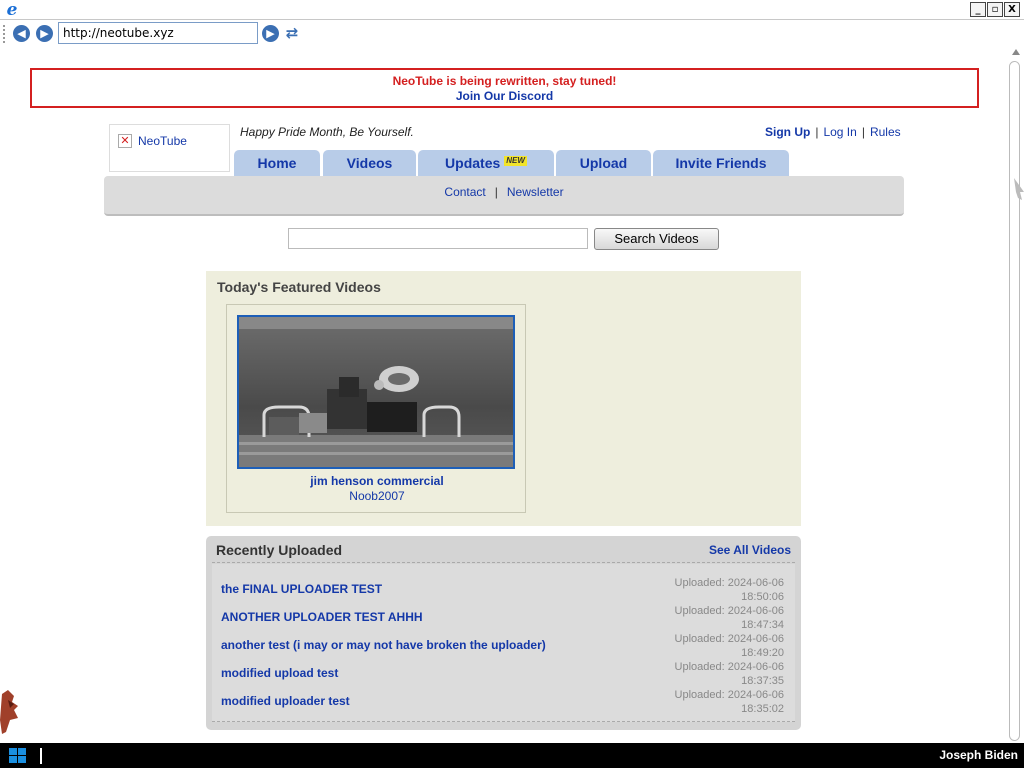 The image size is (1024, 768). I want to click on taskbar: Joseph Biden, so click(512, 755).